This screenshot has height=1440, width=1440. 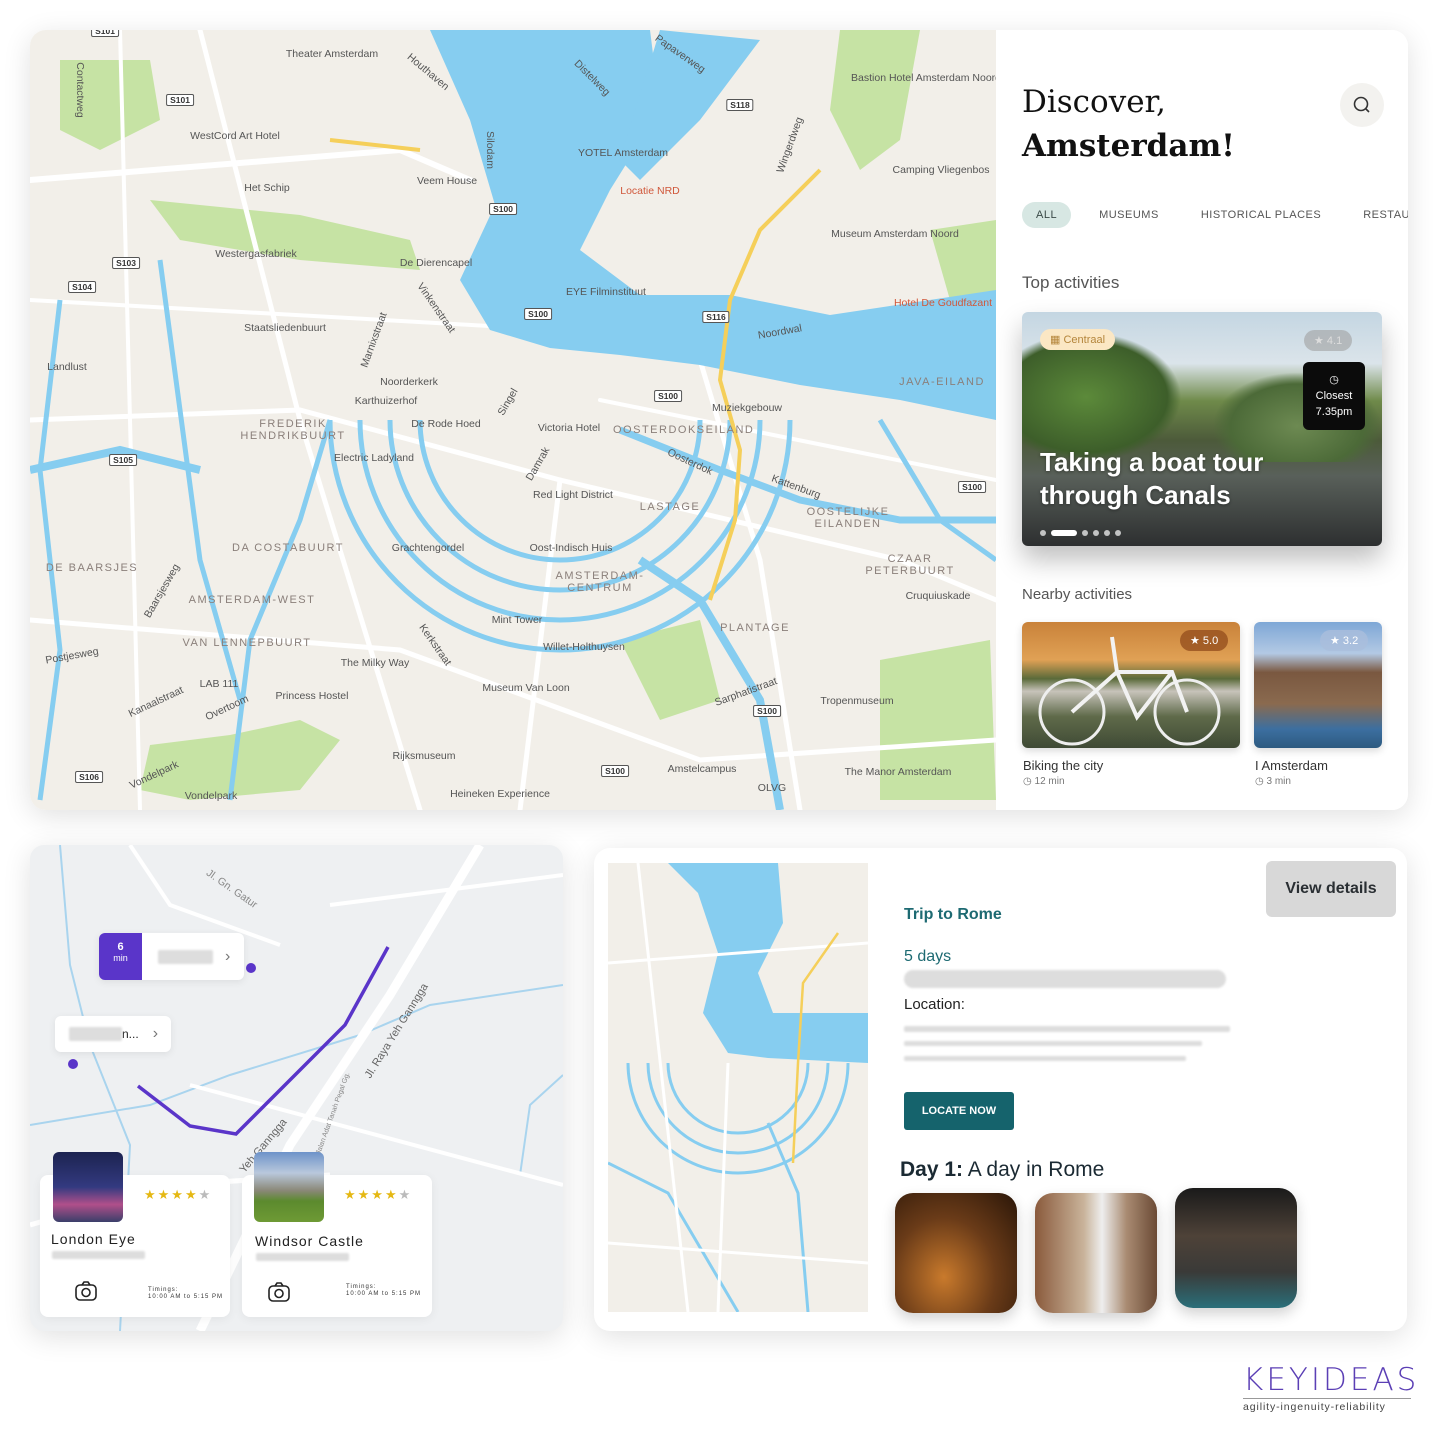 I want to click on eta-badge: 6 min, so click(x=120, y=956).